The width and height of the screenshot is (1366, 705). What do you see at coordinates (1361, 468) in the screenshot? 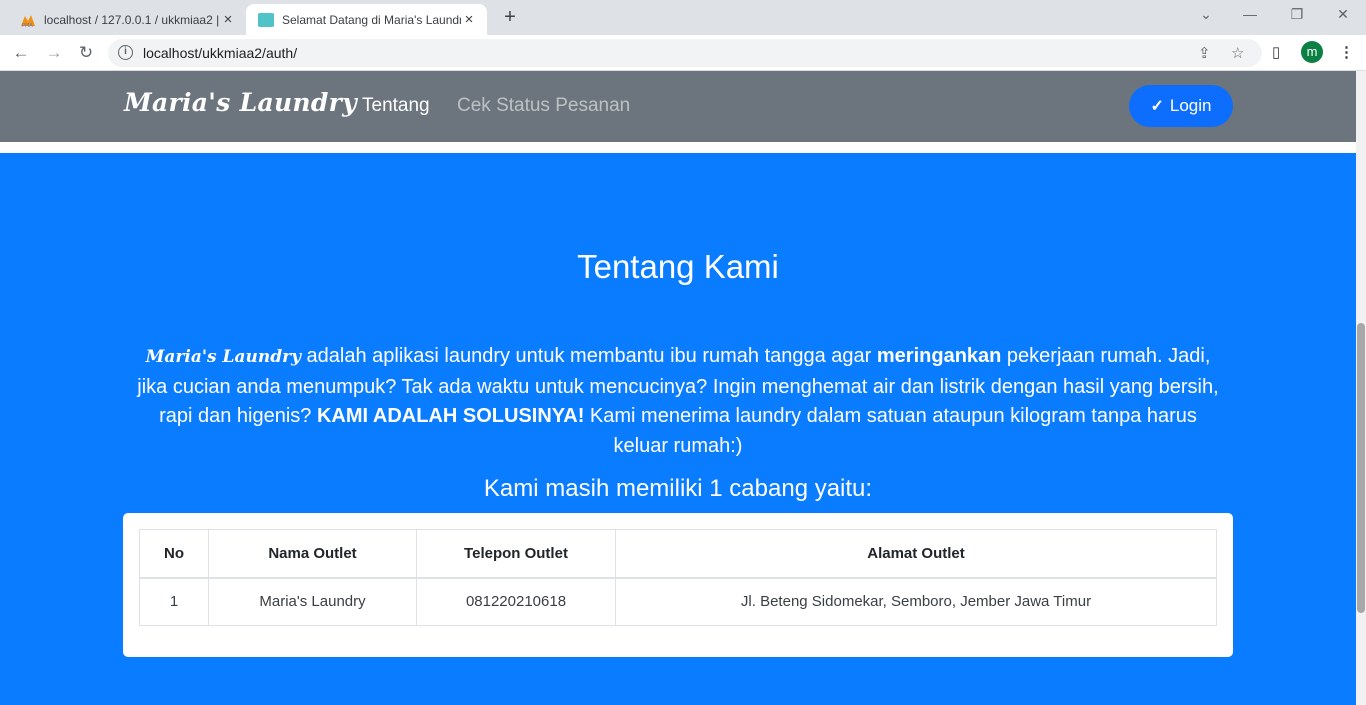
I see `scrollbar-thumb` at bounding box center [1361, 468].